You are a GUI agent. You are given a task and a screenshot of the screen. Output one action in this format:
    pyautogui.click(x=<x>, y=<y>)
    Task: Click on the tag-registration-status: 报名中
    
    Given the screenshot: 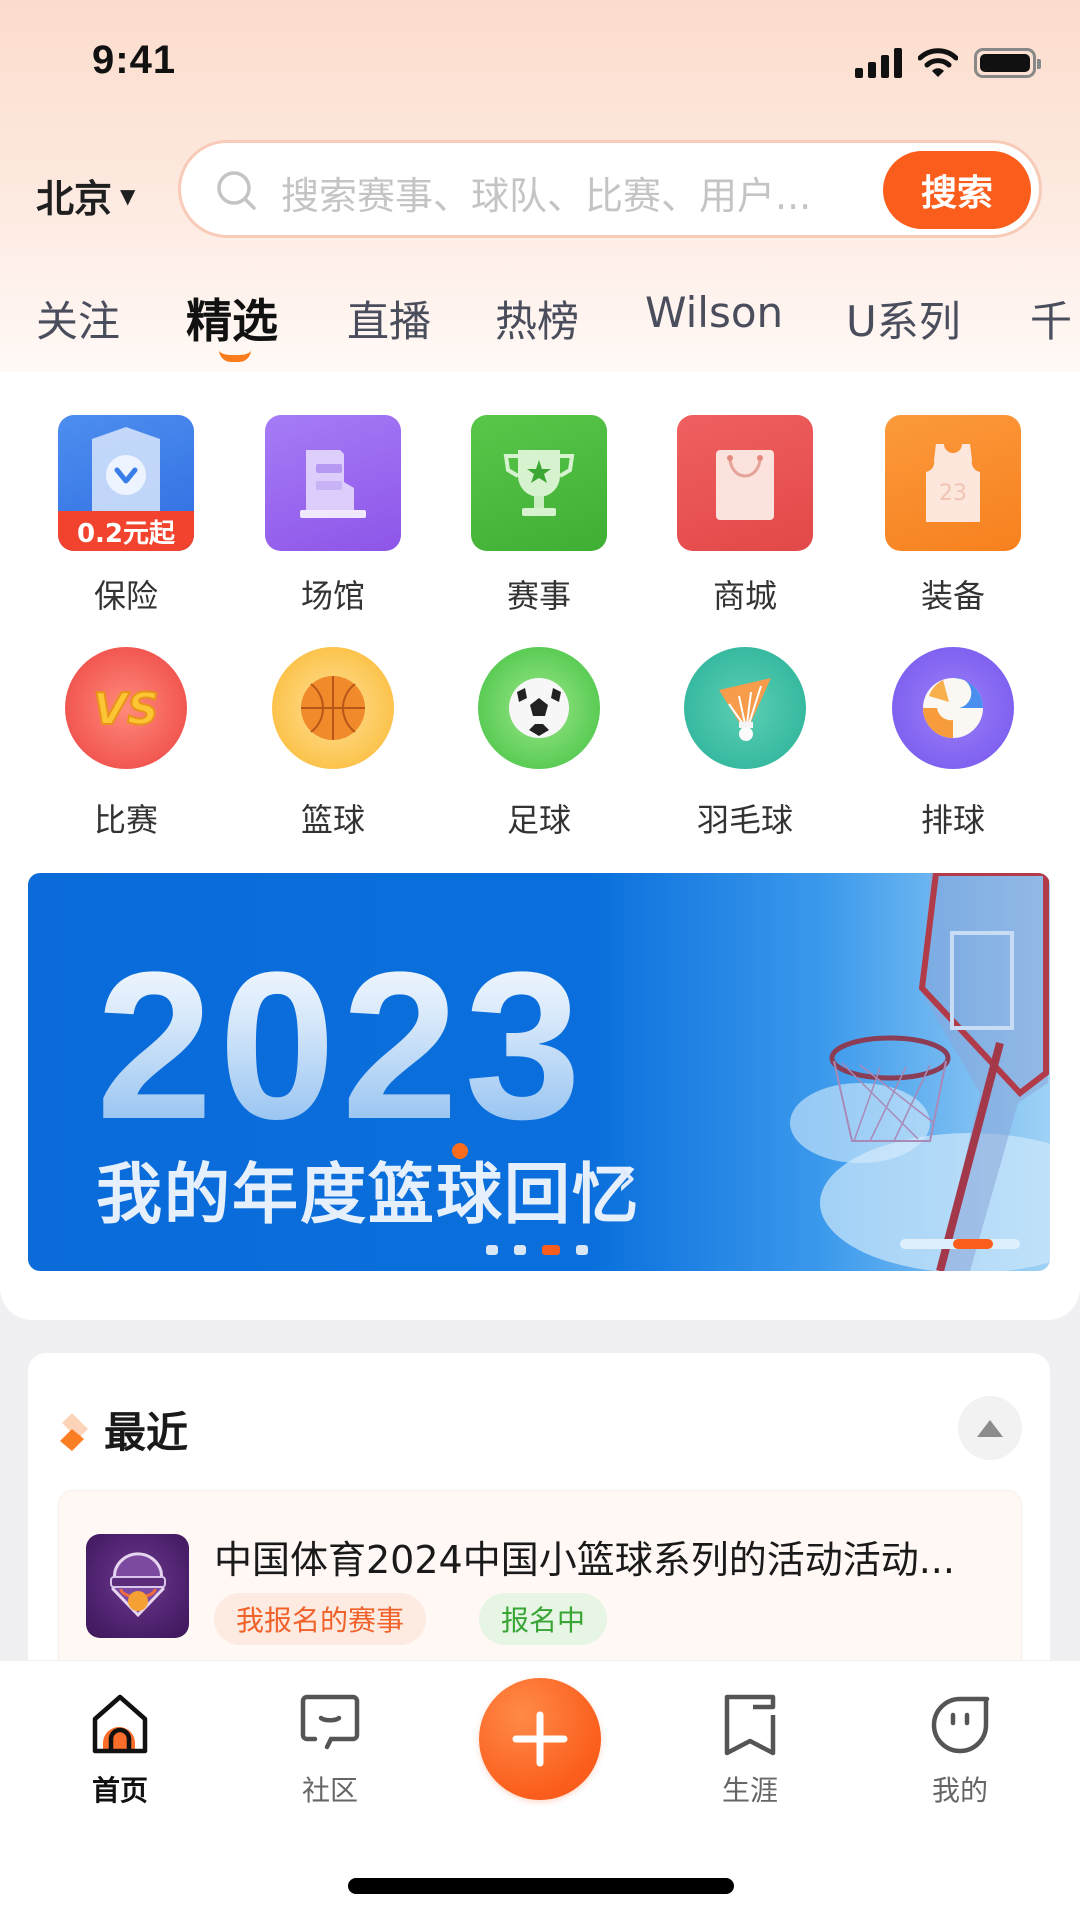 What is the action you would take?
    pyautogui.click(x=543, y=1619)
    